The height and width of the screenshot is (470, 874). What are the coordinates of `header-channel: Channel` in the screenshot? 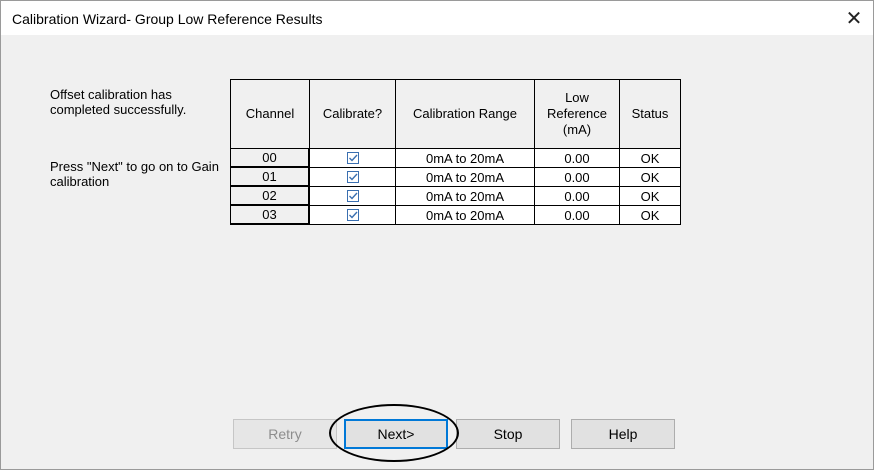 It's located at (270, 114).